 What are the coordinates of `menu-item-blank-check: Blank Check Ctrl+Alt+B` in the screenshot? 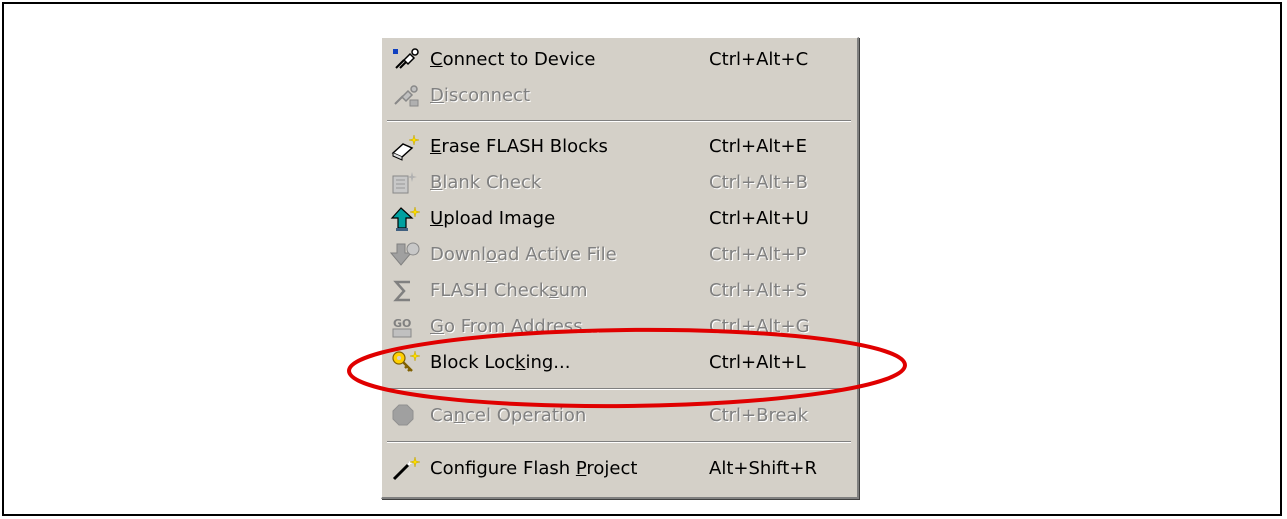 It's located at (619, 183).